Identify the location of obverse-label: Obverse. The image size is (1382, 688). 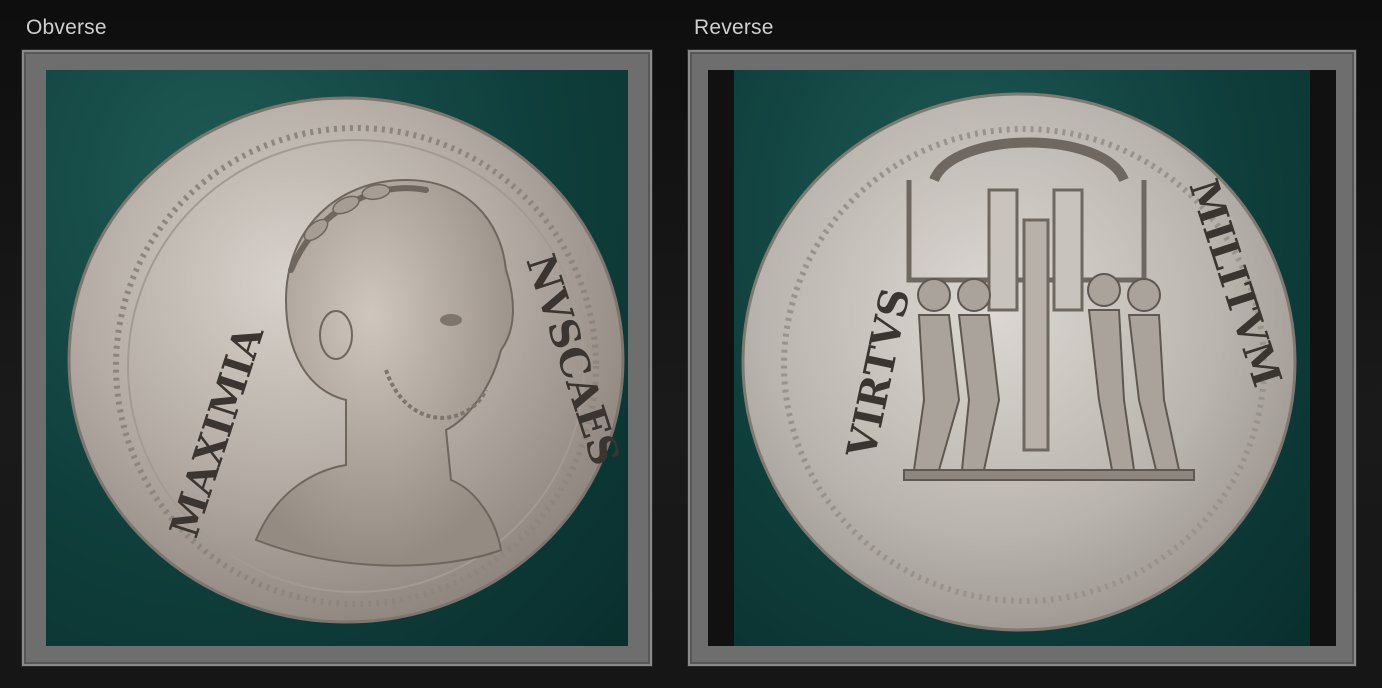
(66, 27).